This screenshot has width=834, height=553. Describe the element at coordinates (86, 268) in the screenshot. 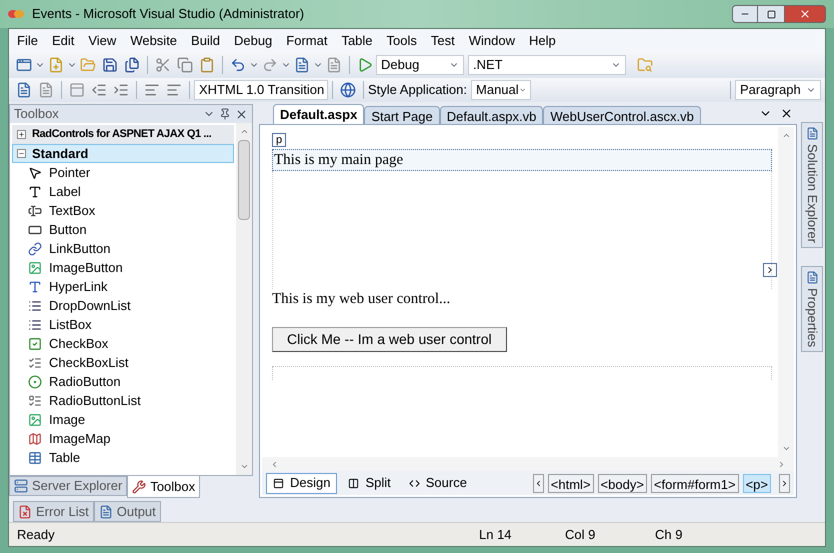

I see `toolbox-item: ImageButton` at that location.